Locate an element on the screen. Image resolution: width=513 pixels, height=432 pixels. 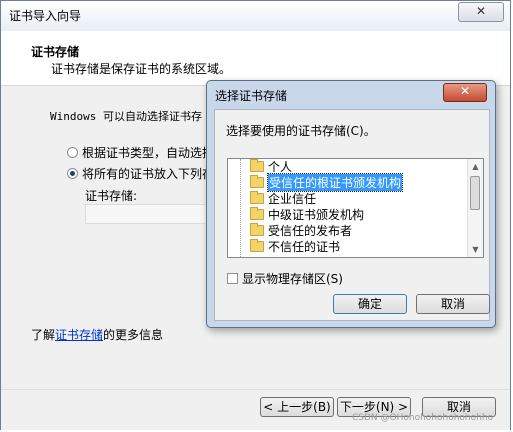
wizard-close-button: ✕ is located at coordinates (481, 12).